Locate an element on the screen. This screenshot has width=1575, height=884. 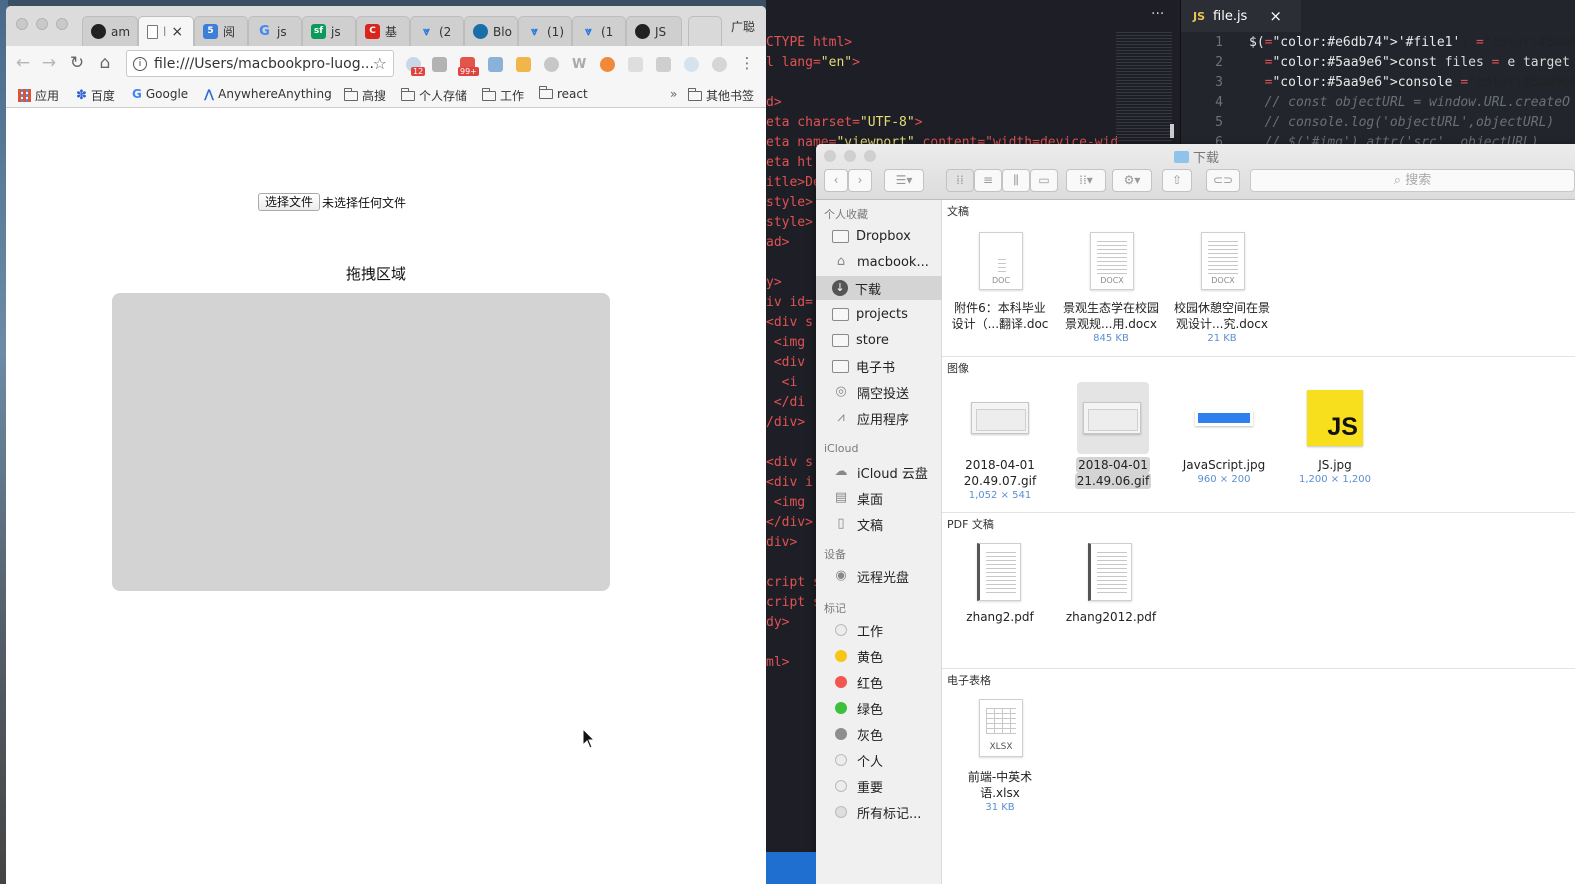
sidebar-item-icloud-drive: ☁ iCloud 云盘 is located at coordinates (879, 472).